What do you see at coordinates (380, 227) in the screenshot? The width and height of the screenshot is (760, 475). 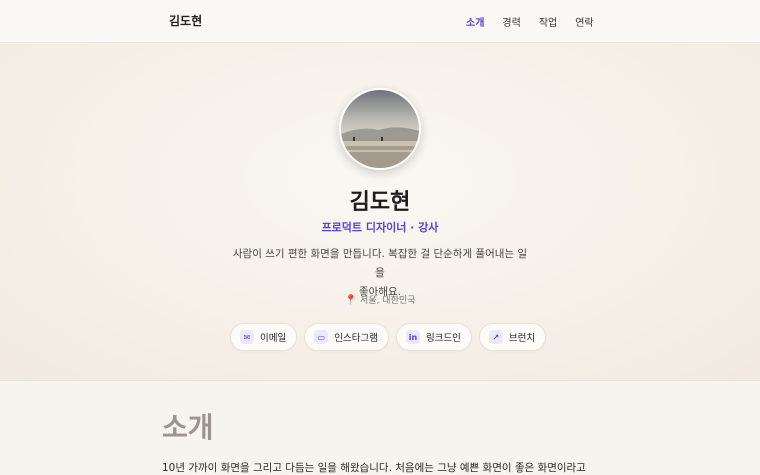 I see `profile-role: 프로덕트 디자이너 · 강사` at bounding box center [380, 227].